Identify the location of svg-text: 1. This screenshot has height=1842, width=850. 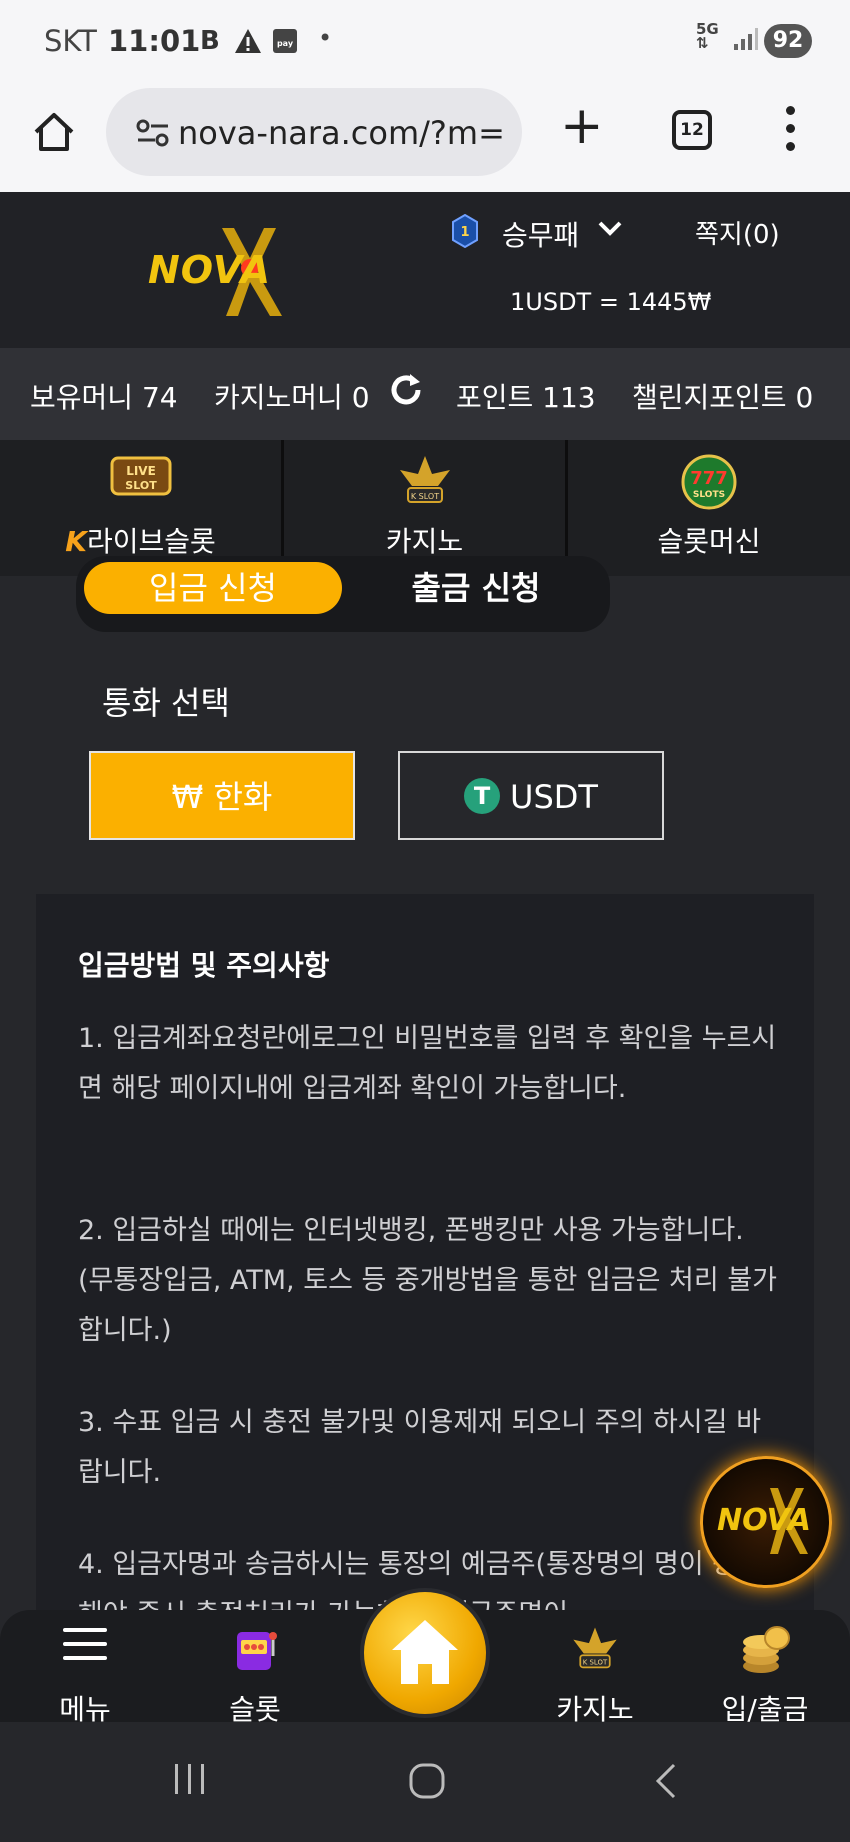
(464, 232).